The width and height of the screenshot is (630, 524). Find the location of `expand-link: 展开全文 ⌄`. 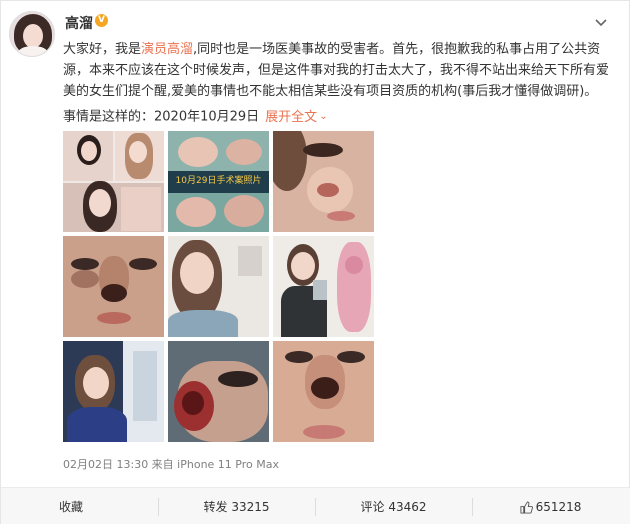

expand-link: 展开全文 ⌄ is located at coordinates (296, 117).